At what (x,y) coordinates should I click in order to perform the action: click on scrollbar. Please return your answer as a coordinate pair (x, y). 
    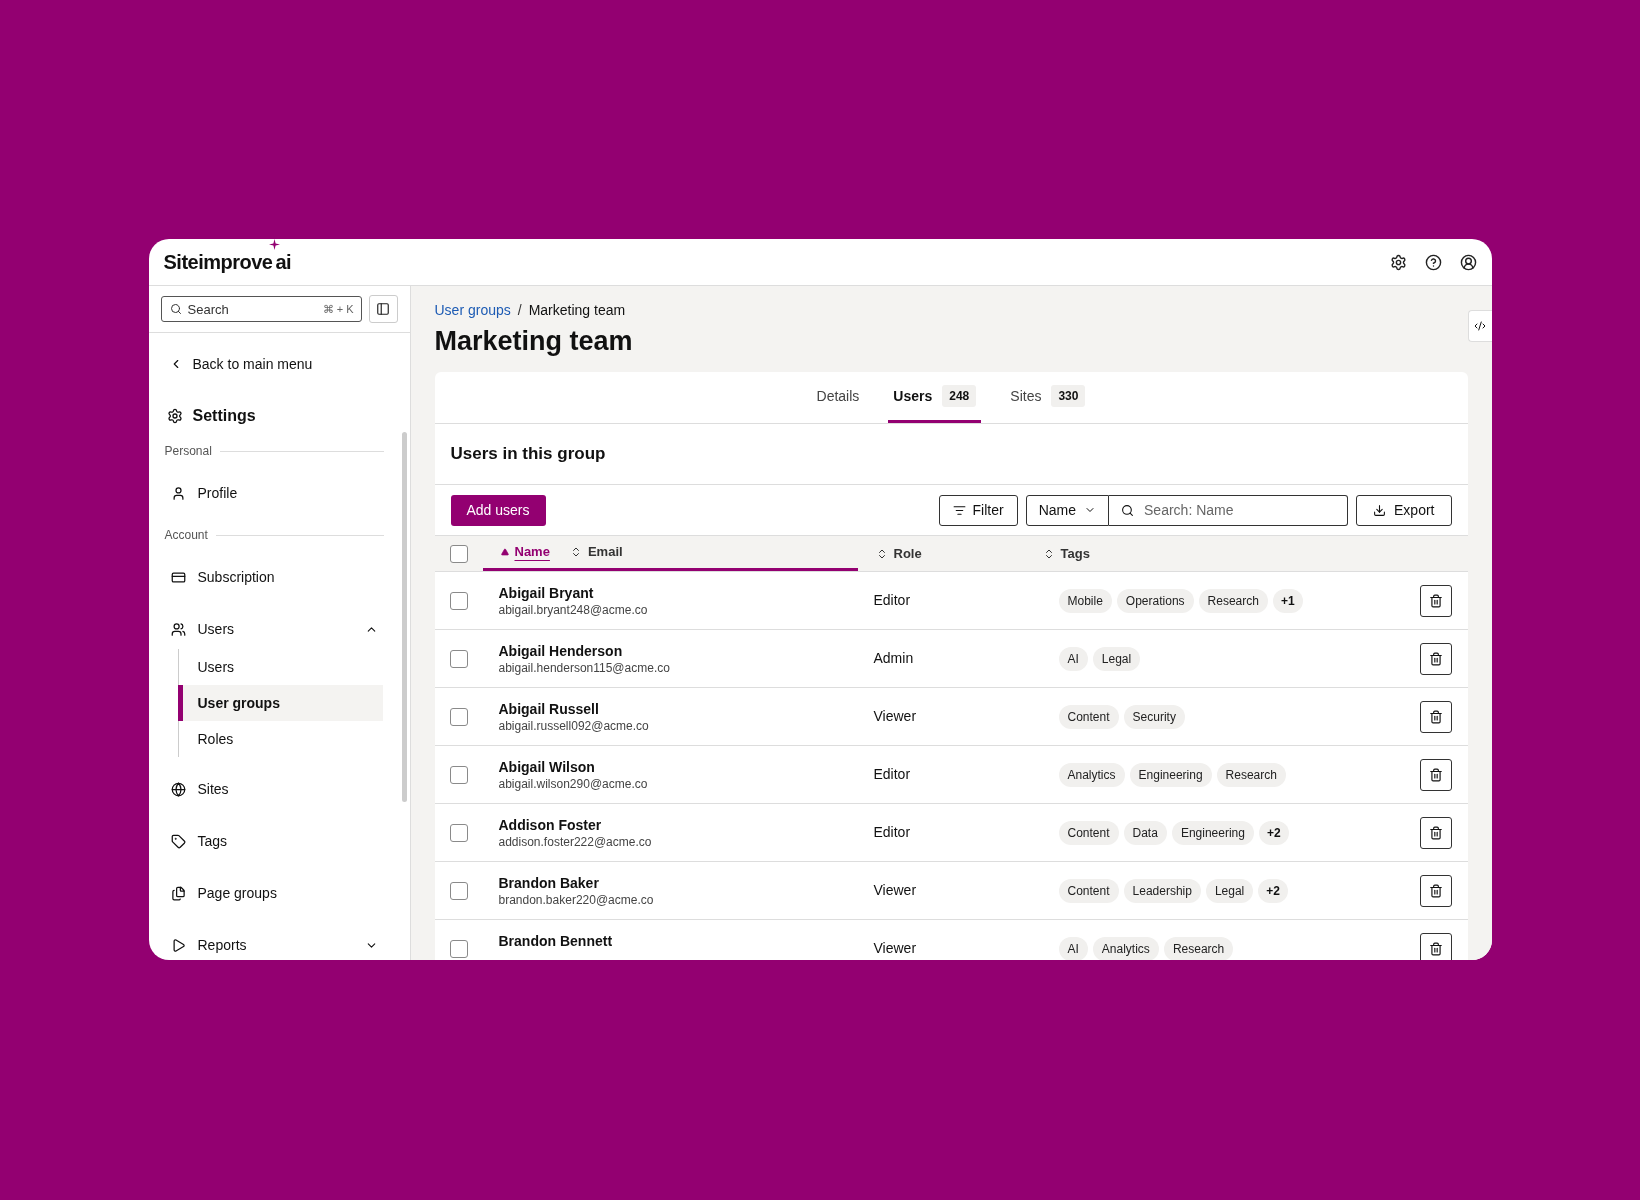
    Looking at the image, I should click on (404, 617).